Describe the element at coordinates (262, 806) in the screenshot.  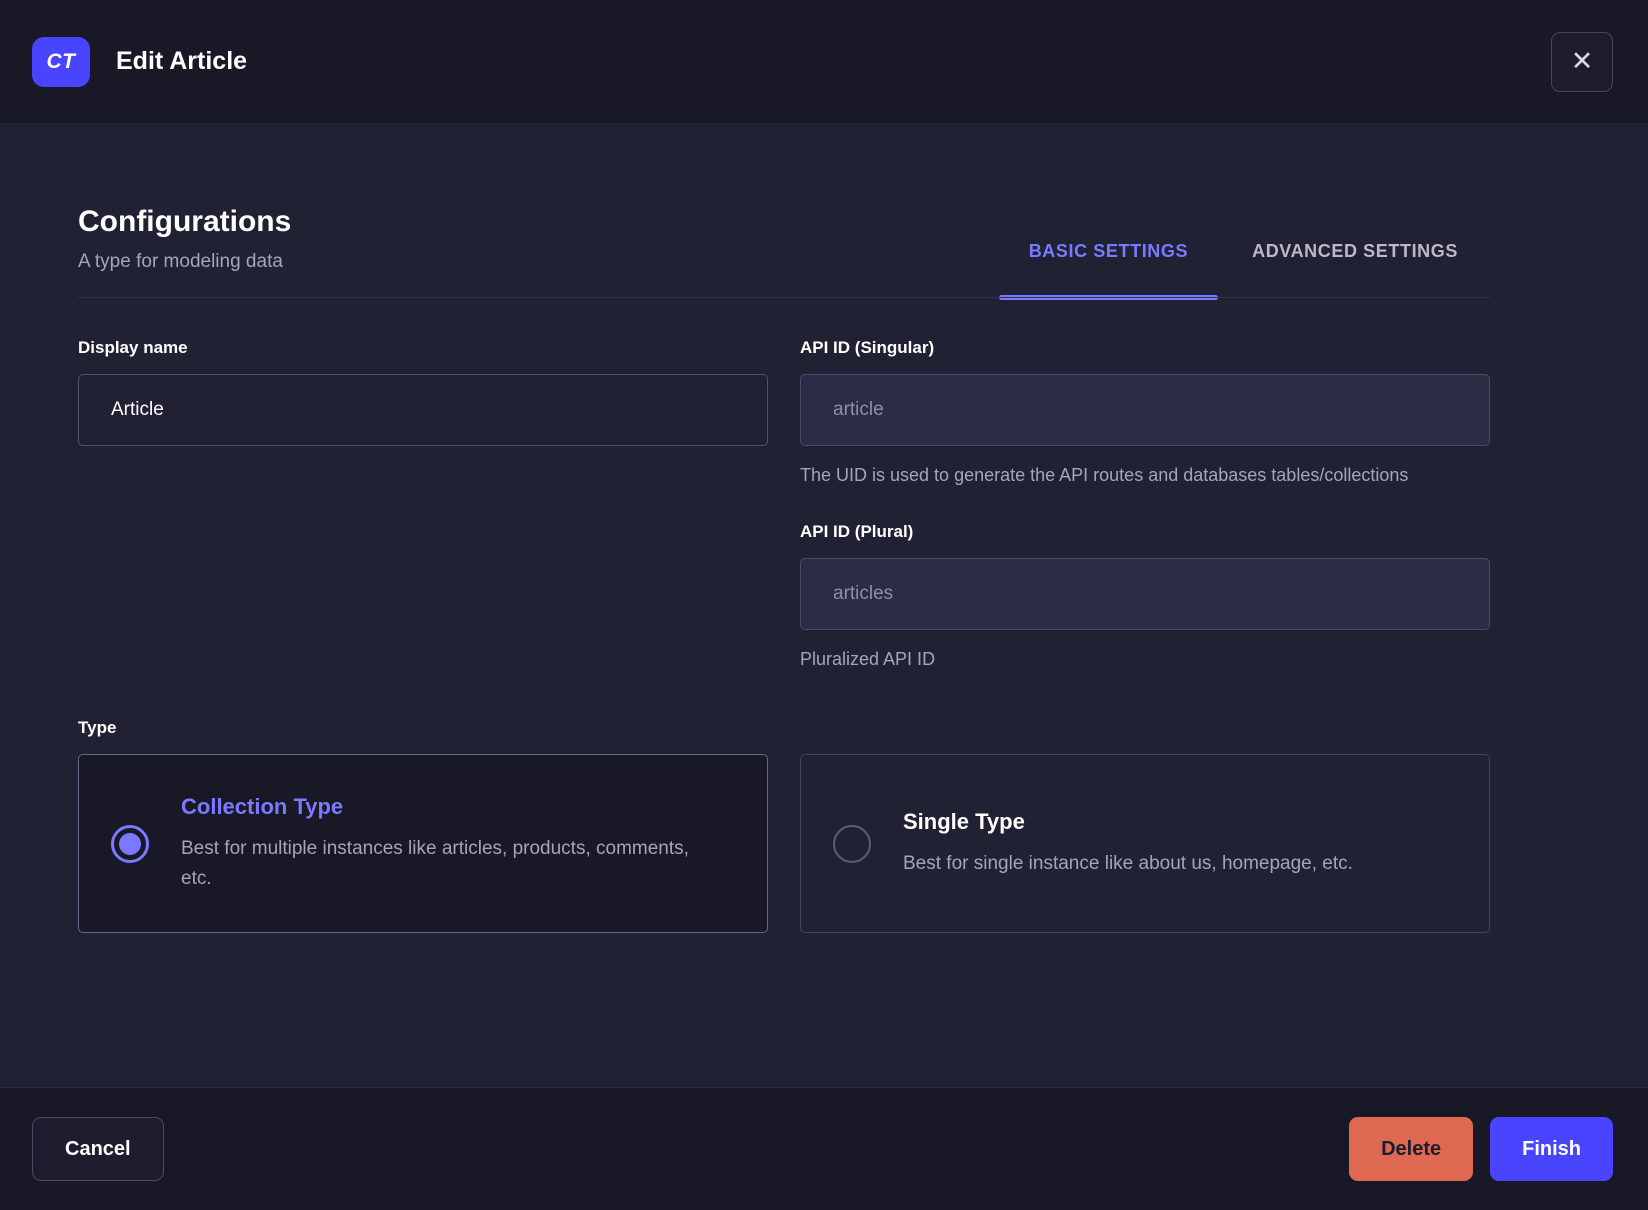
I see `collection-type-title: Collection Type` at that location.